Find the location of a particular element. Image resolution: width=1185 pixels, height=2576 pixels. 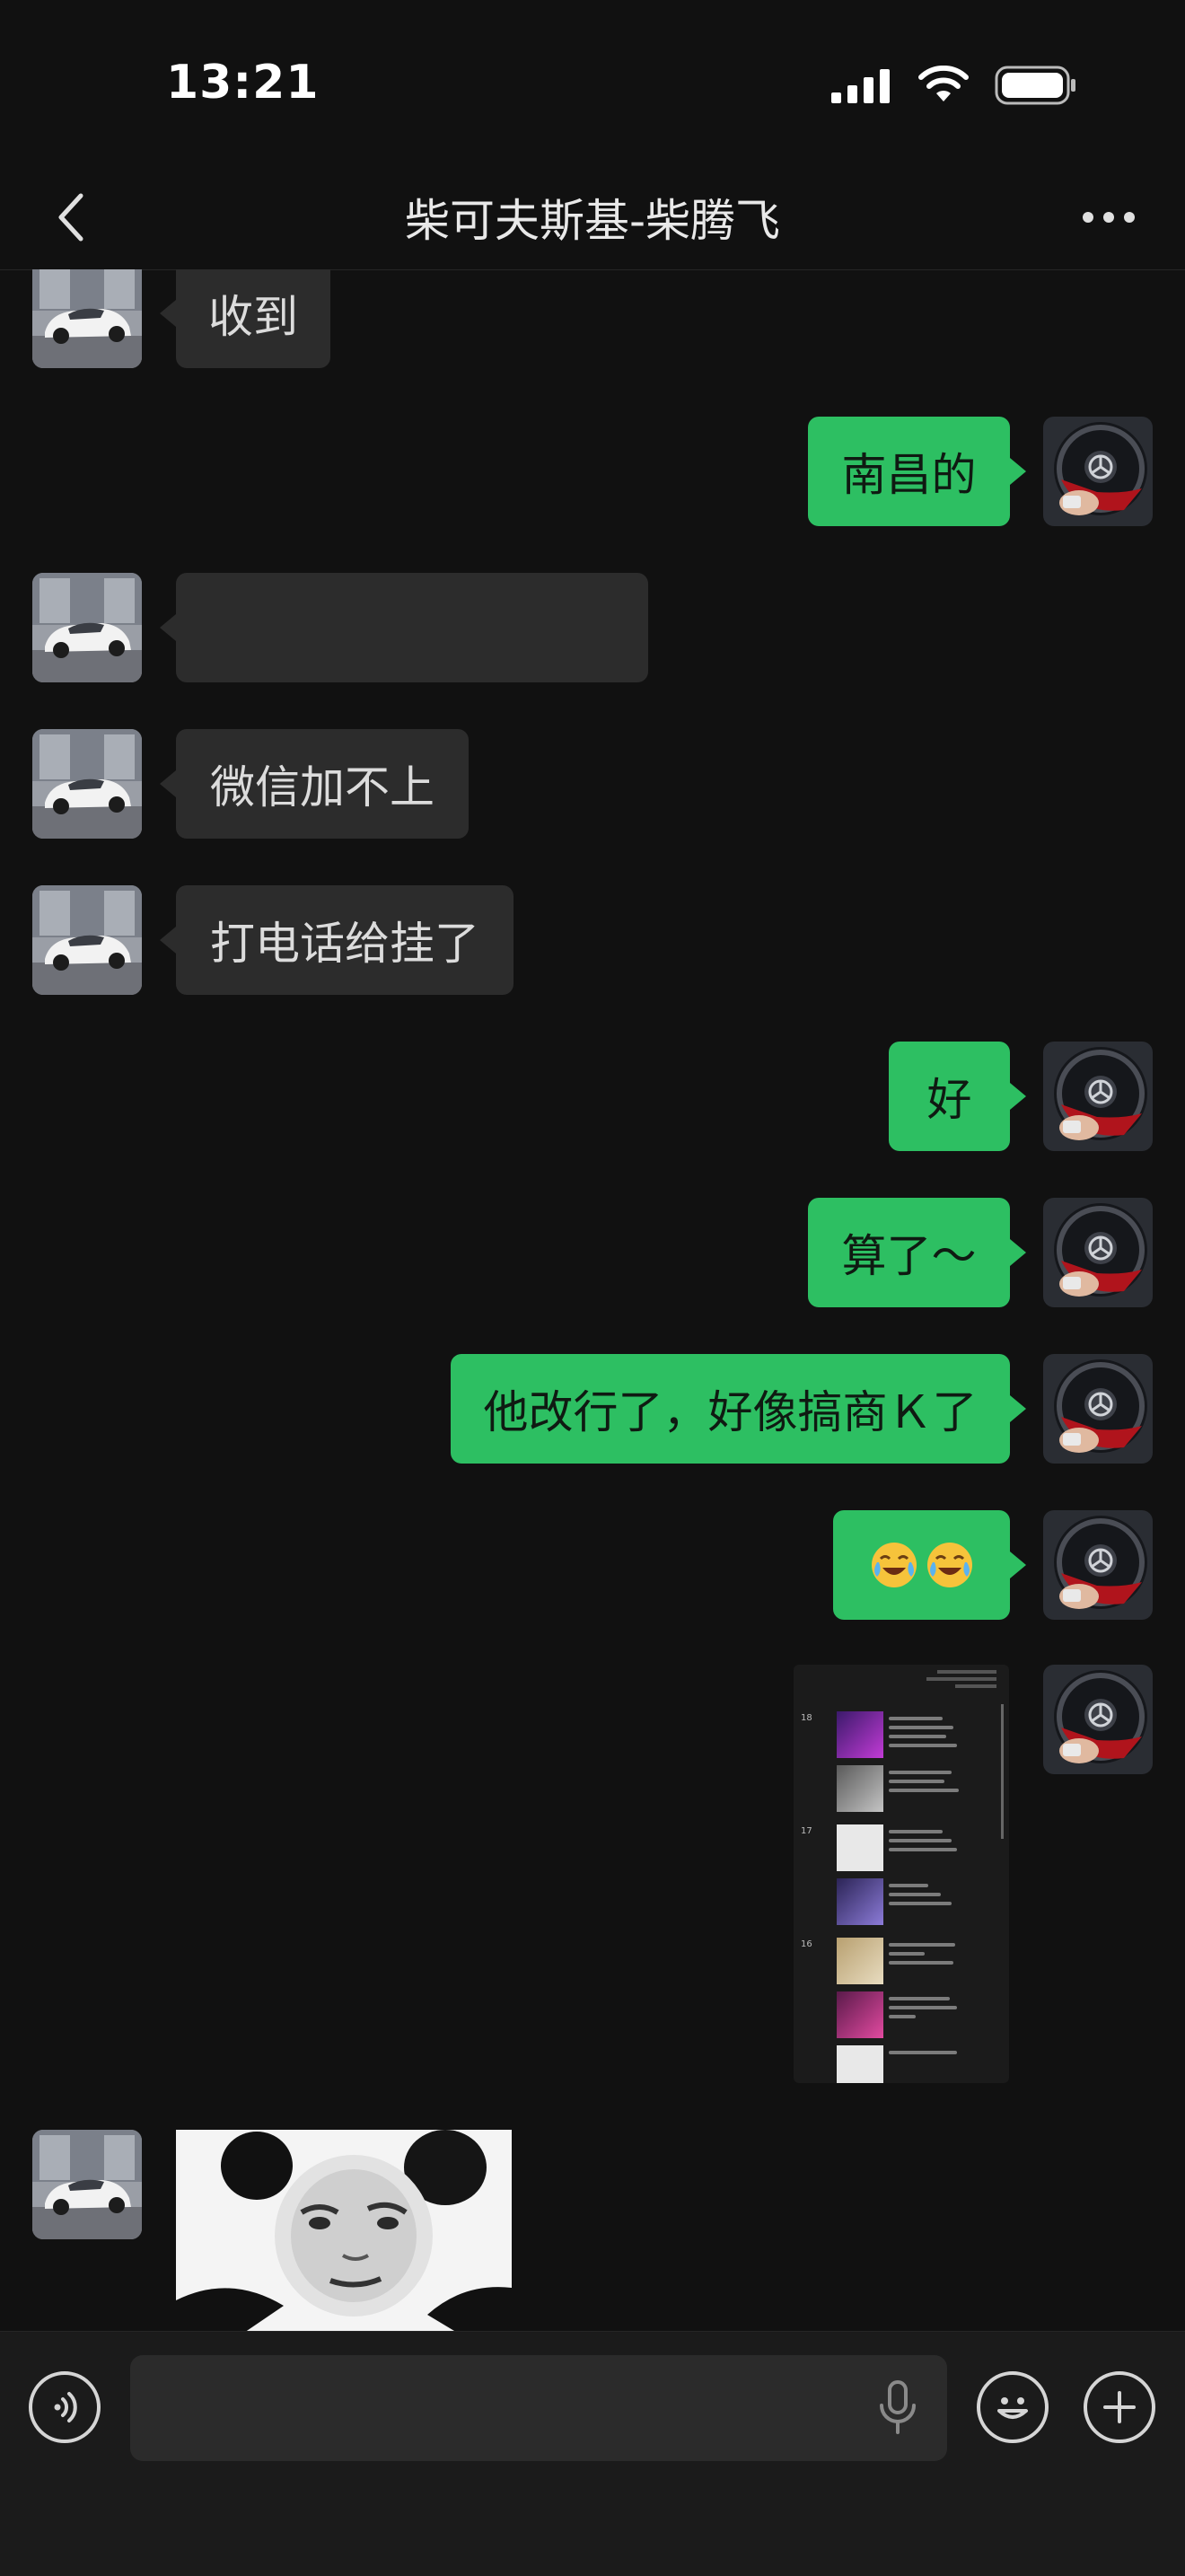

message-bubble-sent: 算了～ is located at coordinates (917, 1252).